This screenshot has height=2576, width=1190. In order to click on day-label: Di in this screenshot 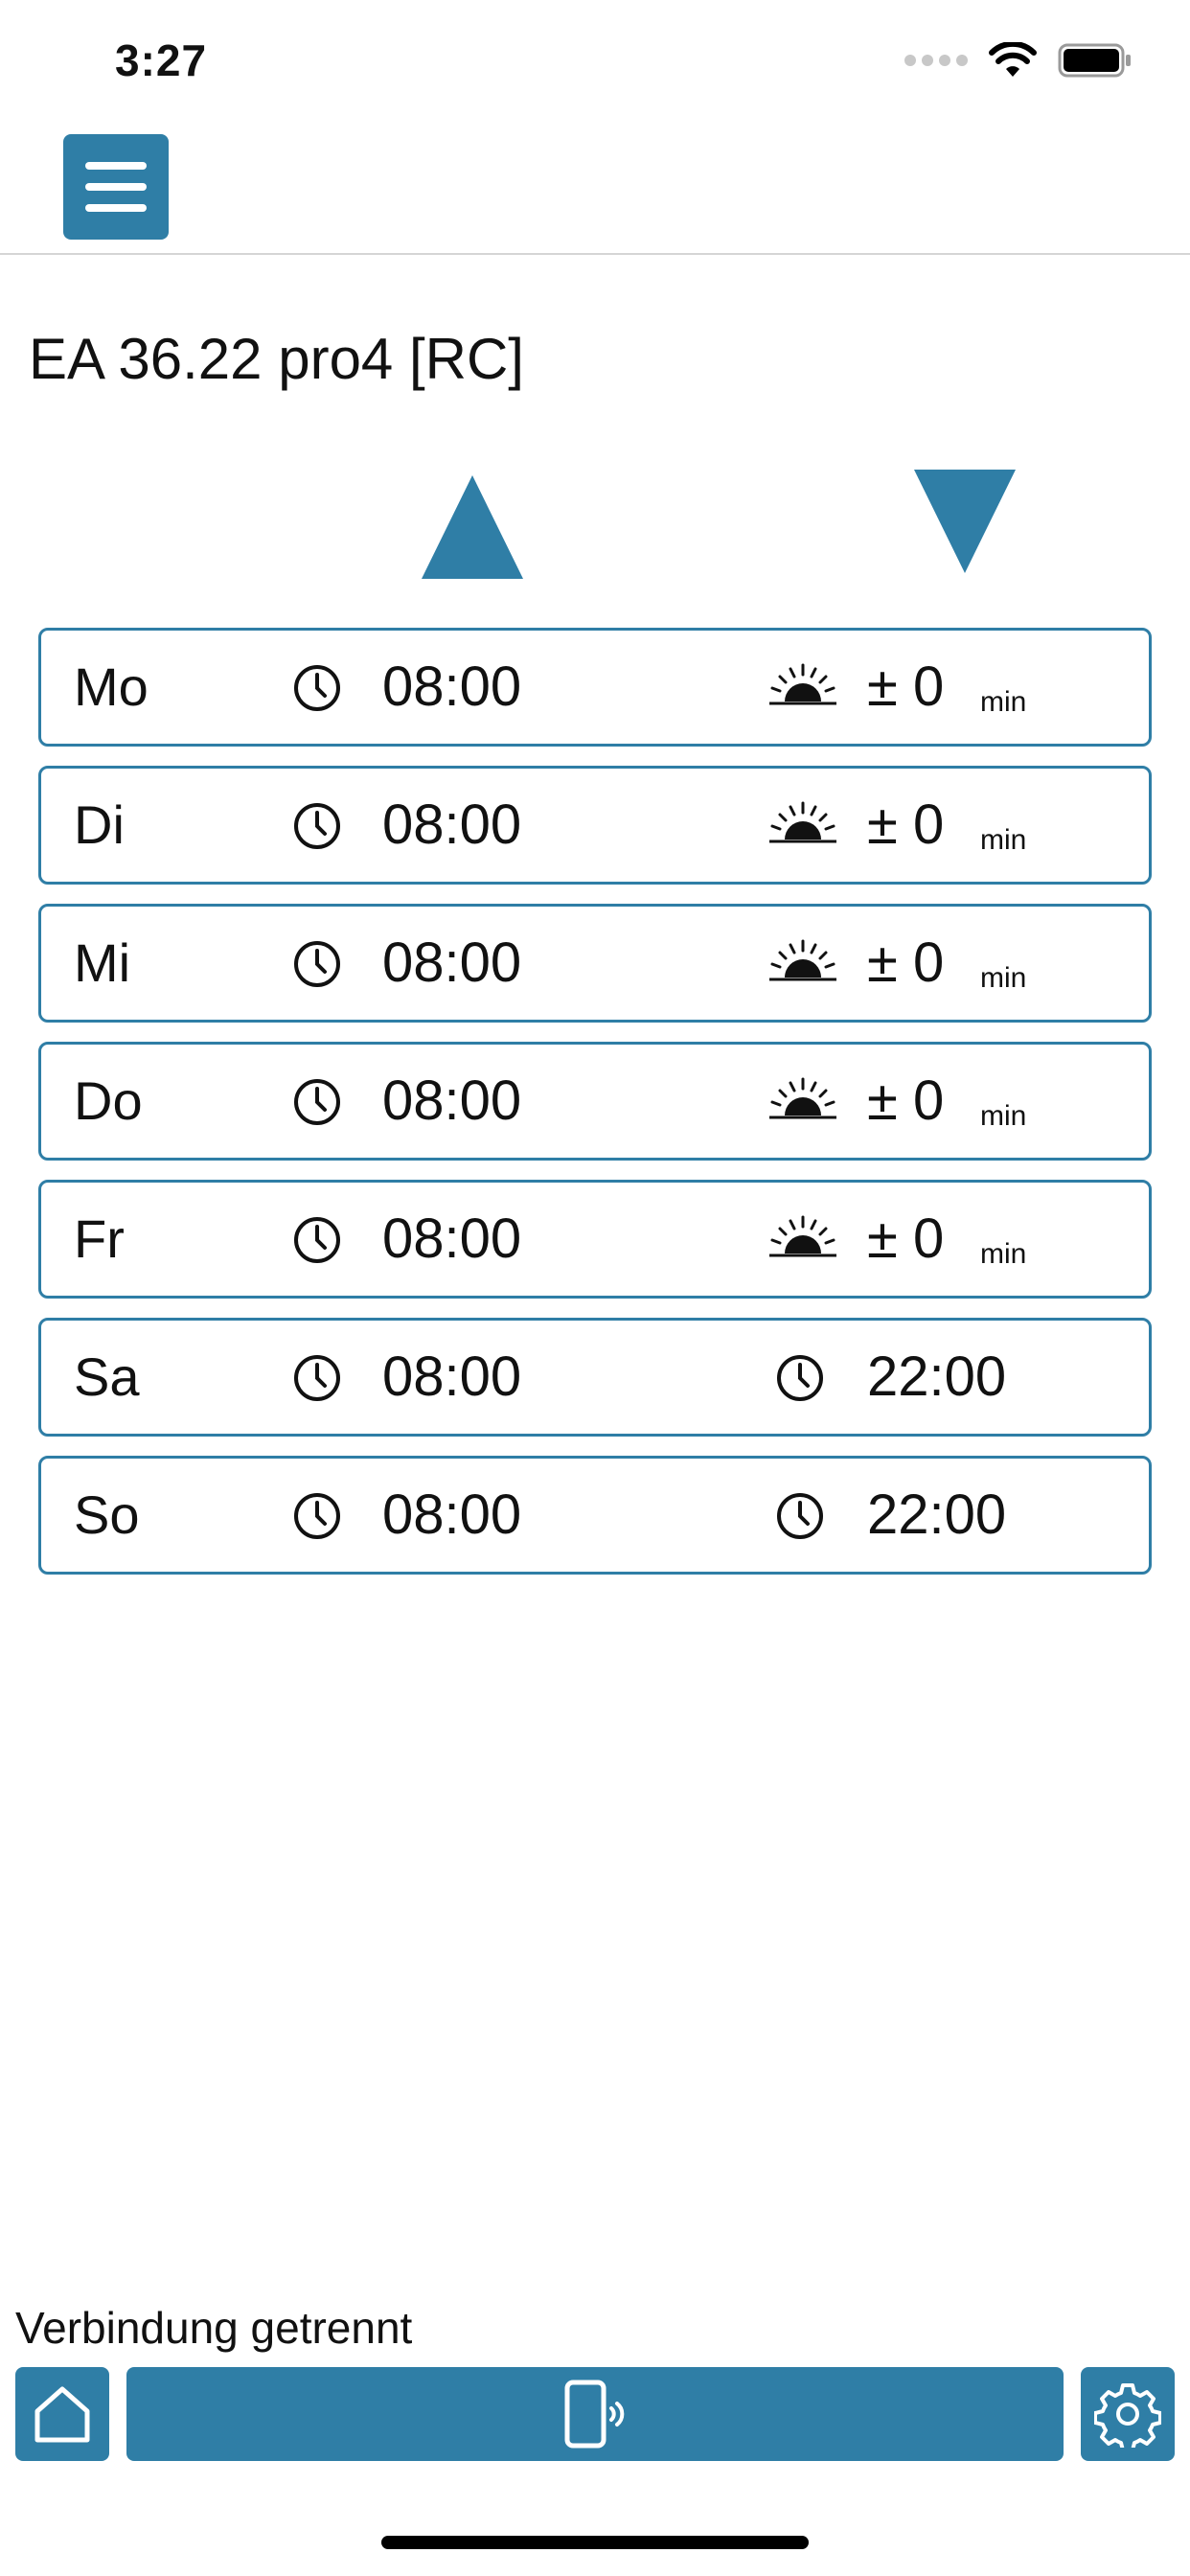, I will do `click(99, 824)`.